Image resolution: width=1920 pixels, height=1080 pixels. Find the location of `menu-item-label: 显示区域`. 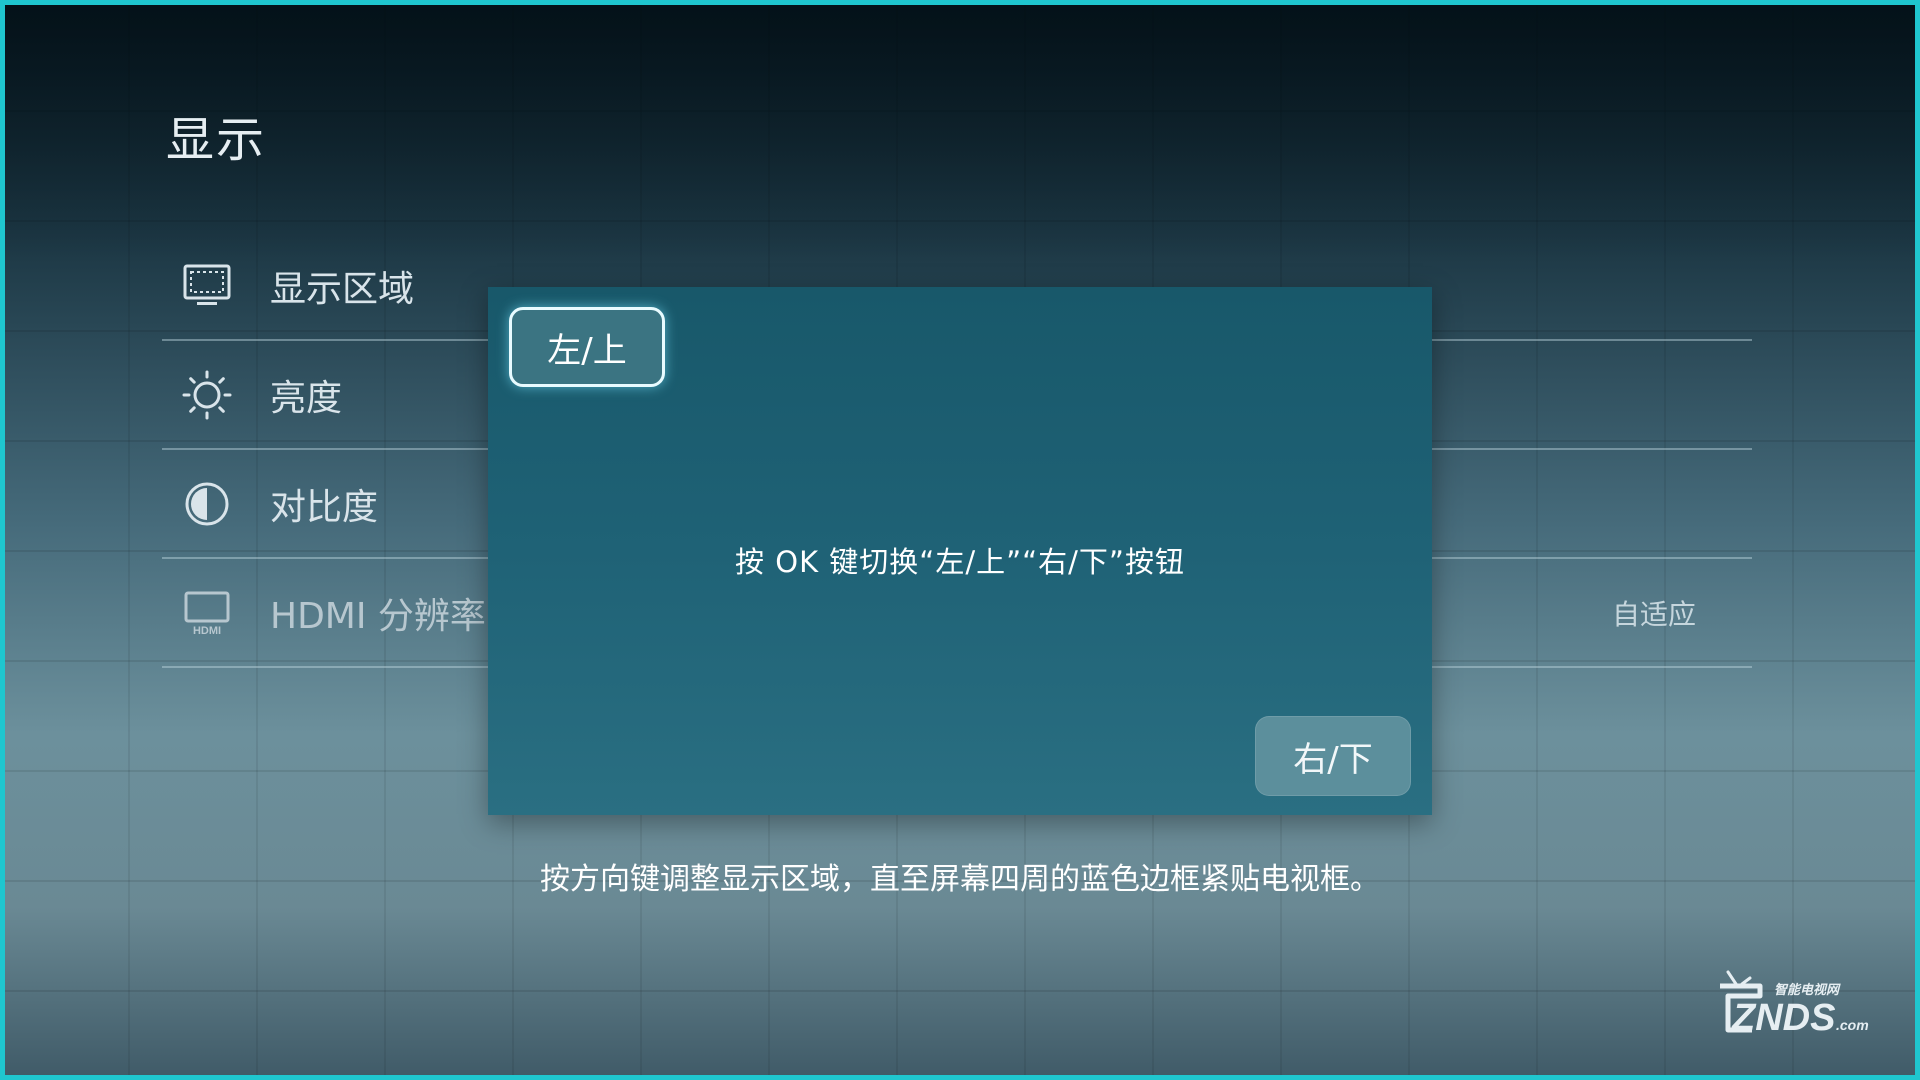

menu-item-label: 显示区域 is located at coordinates (342, 289).